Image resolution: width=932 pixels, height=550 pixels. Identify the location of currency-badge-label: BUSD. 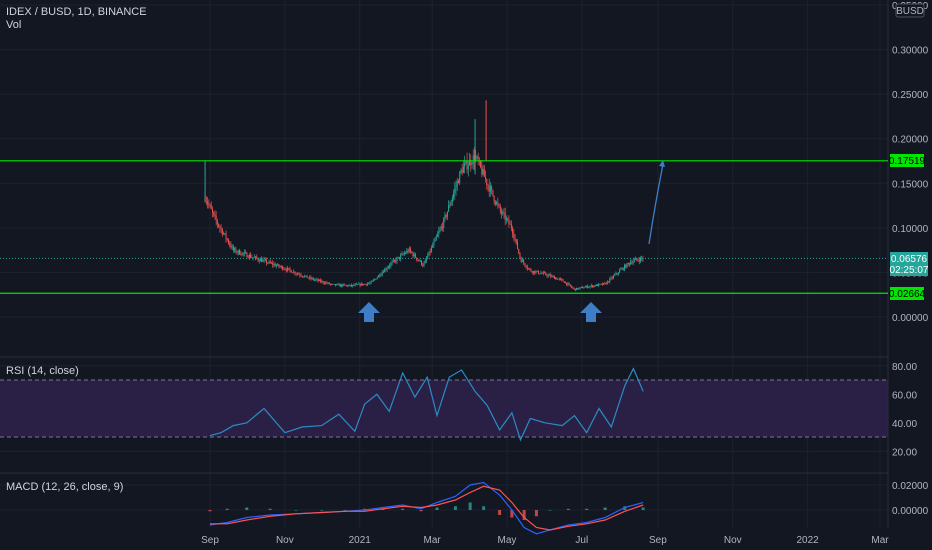
(910, 11).